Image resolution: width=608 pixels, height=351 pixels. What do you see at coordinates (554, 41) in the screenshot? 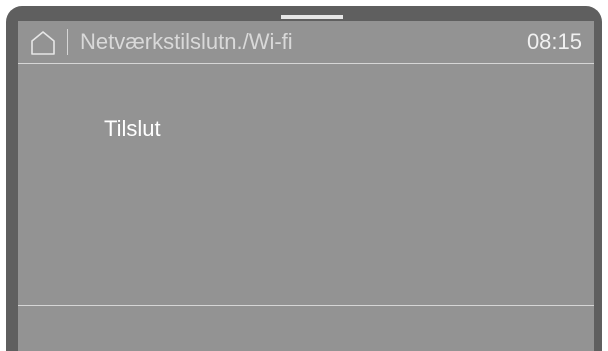
I see `clock: 08:15` at bounding box center [554, 41].